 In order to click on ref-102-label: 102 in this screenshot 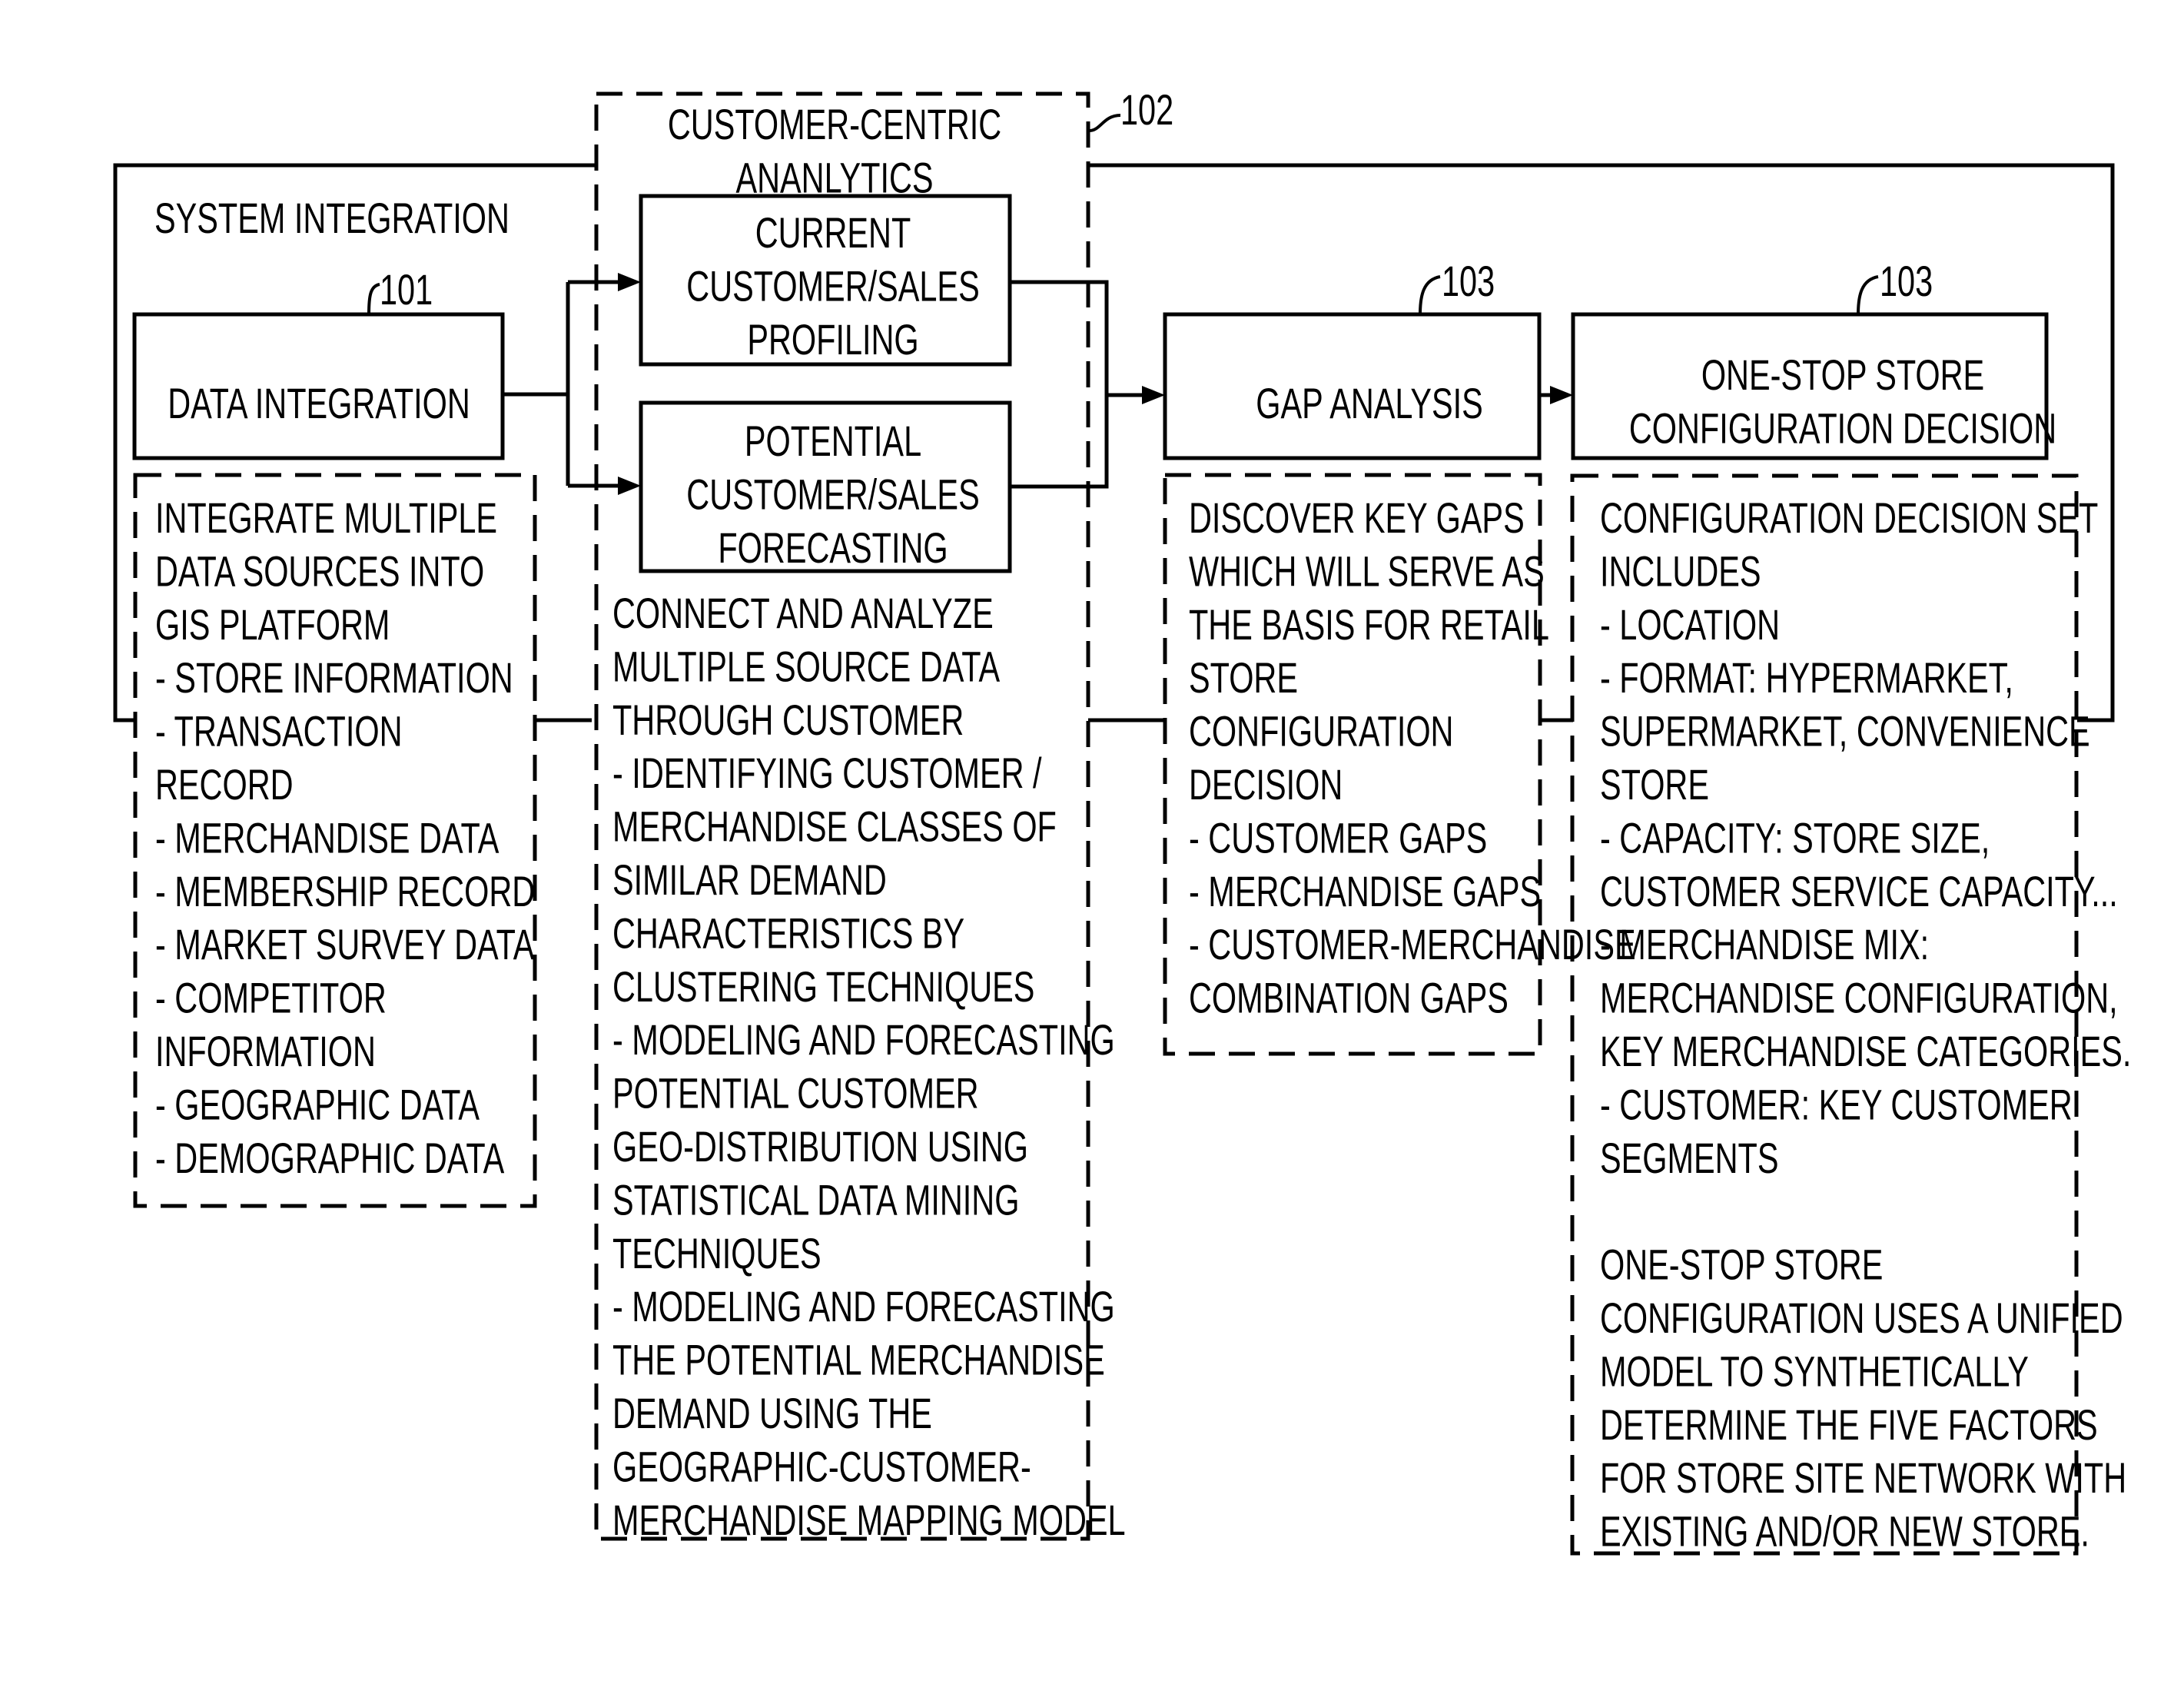, I will do `click(1146, 110)`.